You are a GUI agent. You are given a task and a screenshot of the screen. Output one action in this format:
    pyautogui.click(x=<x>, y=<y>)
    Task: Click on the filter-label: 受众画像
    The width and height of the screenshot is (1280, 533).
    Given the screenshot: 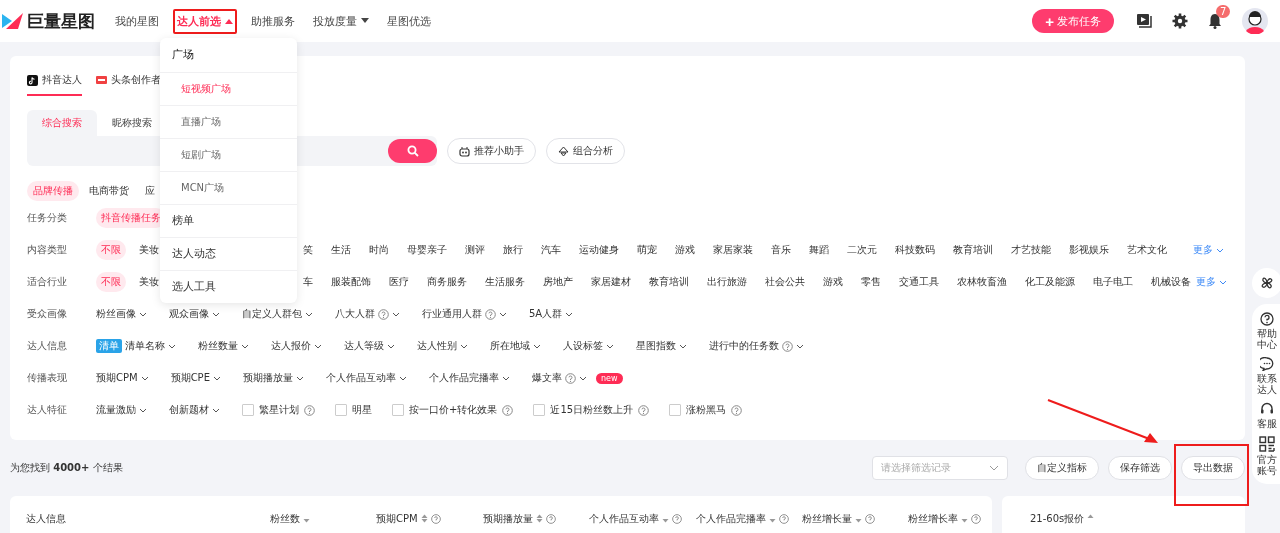 What is the action you would take?
    pyautogui.click(x=47, y=314)
    